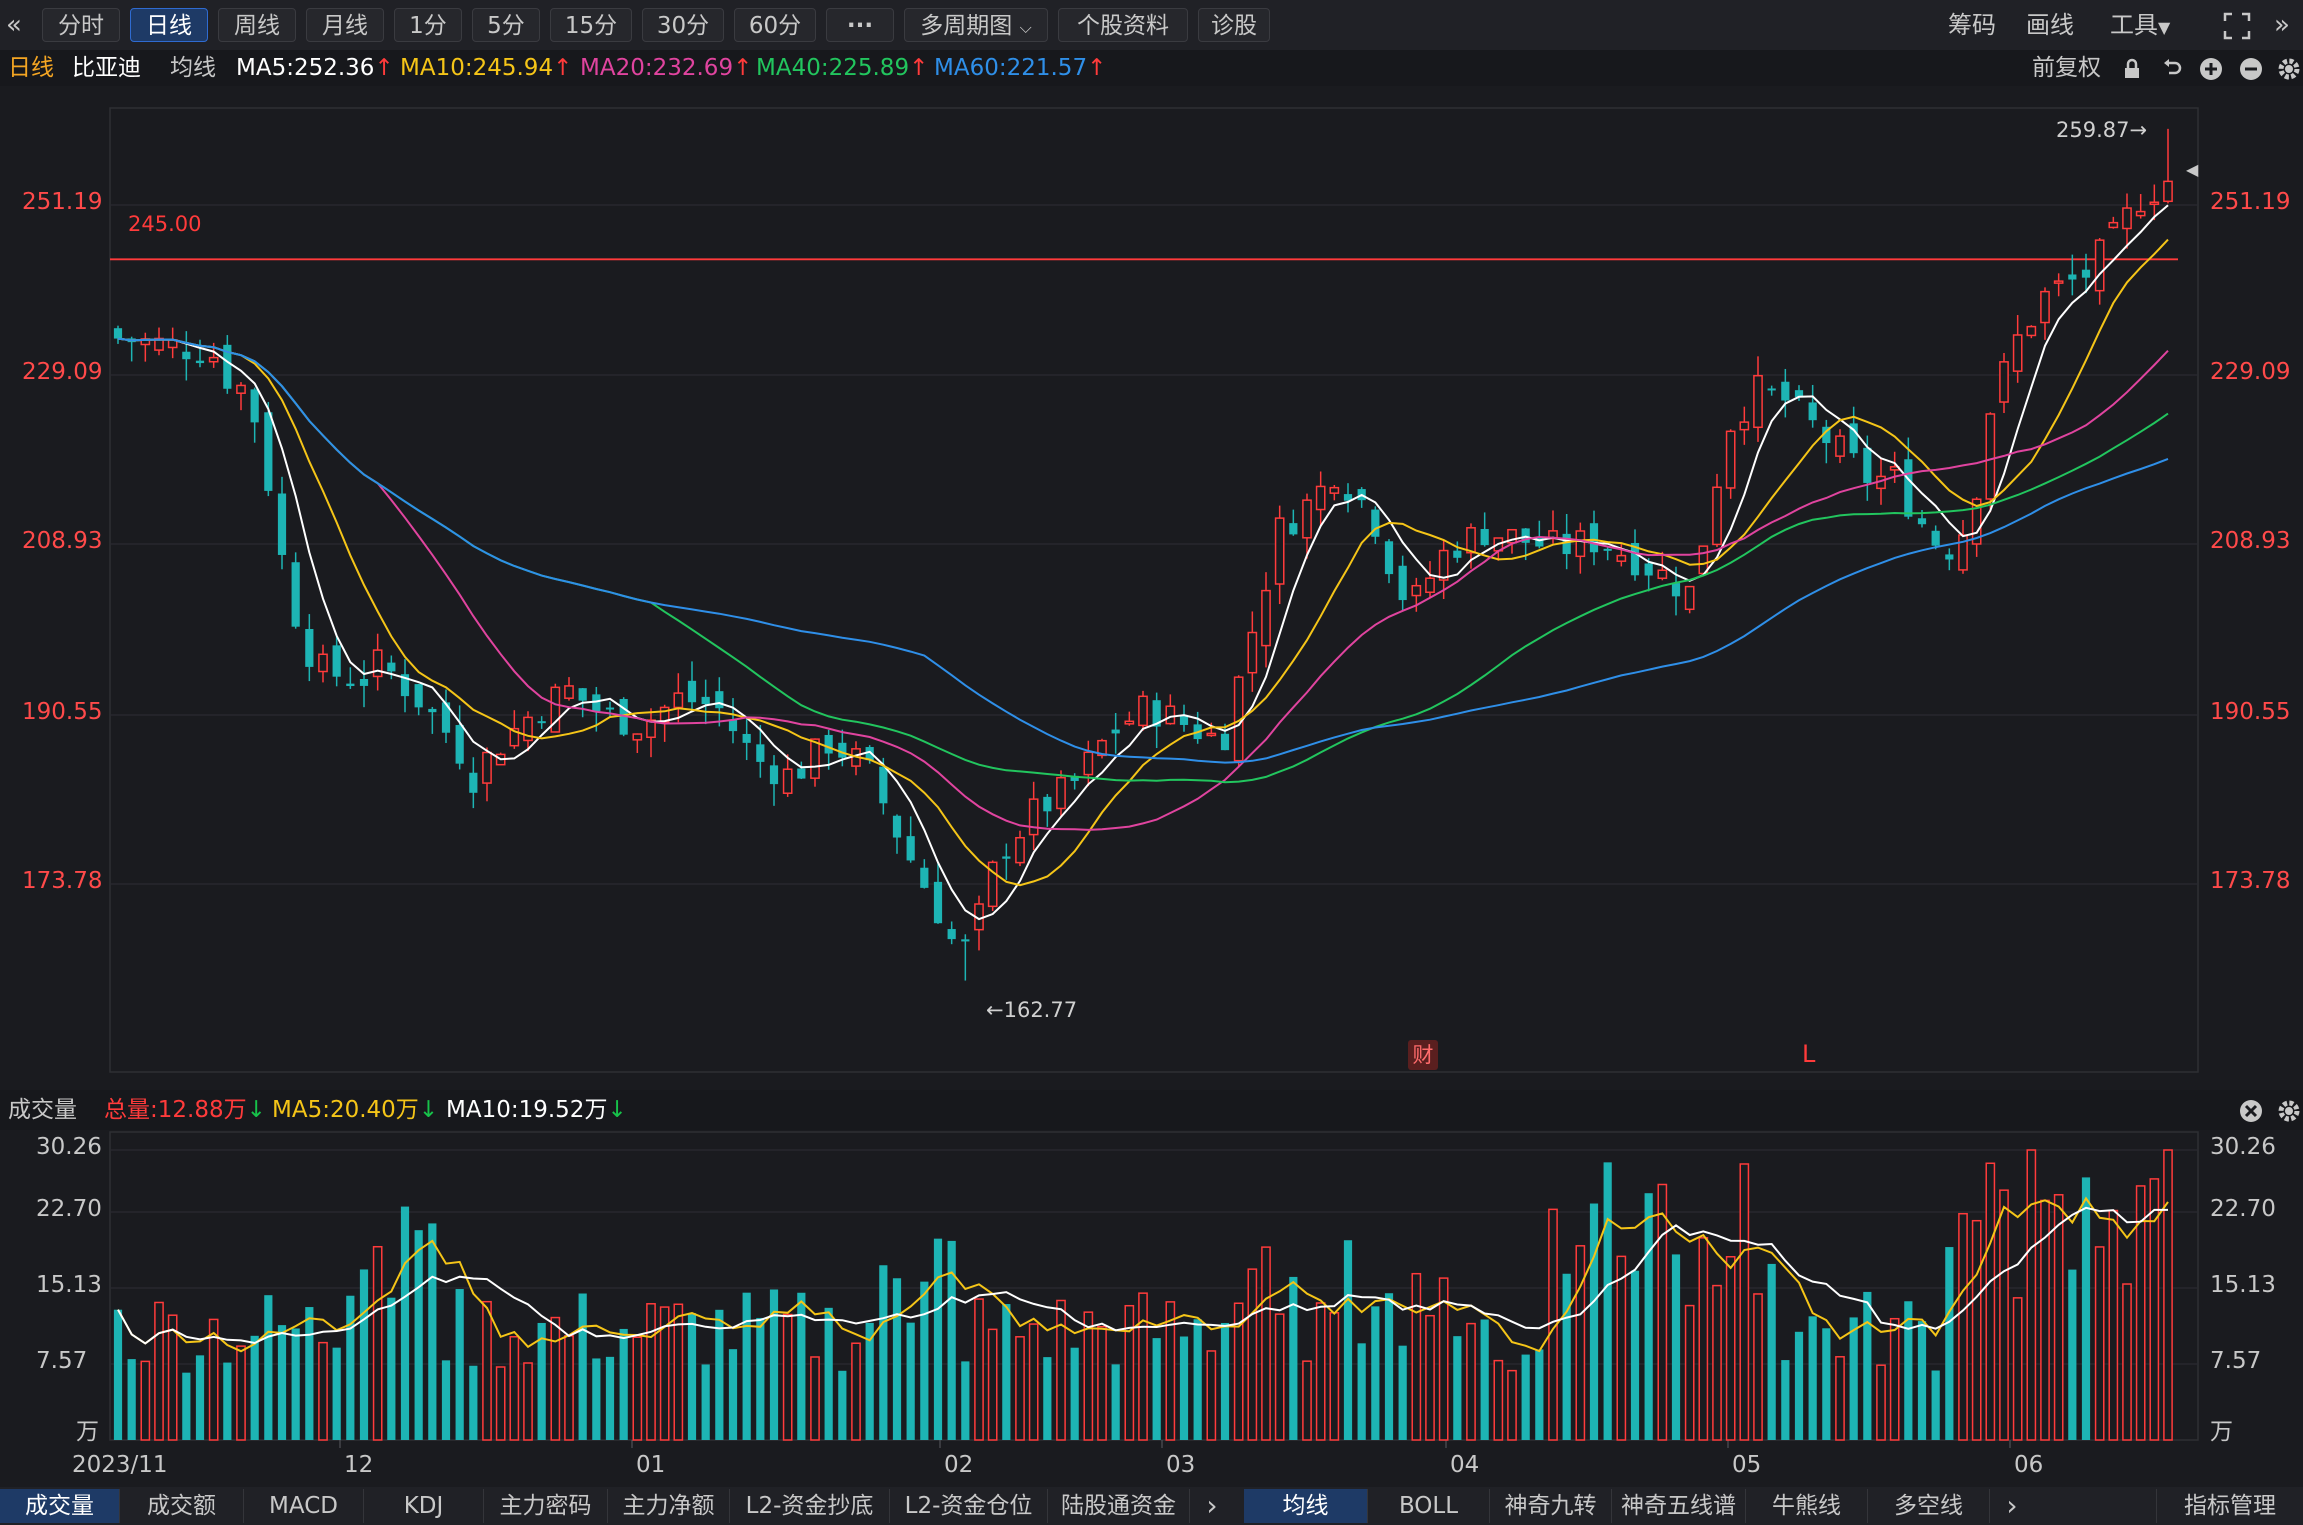  Describe the element at coordinates (2229, 1506) in the screenshot. I see `indicator-manage-button: 指标管理` at that location.